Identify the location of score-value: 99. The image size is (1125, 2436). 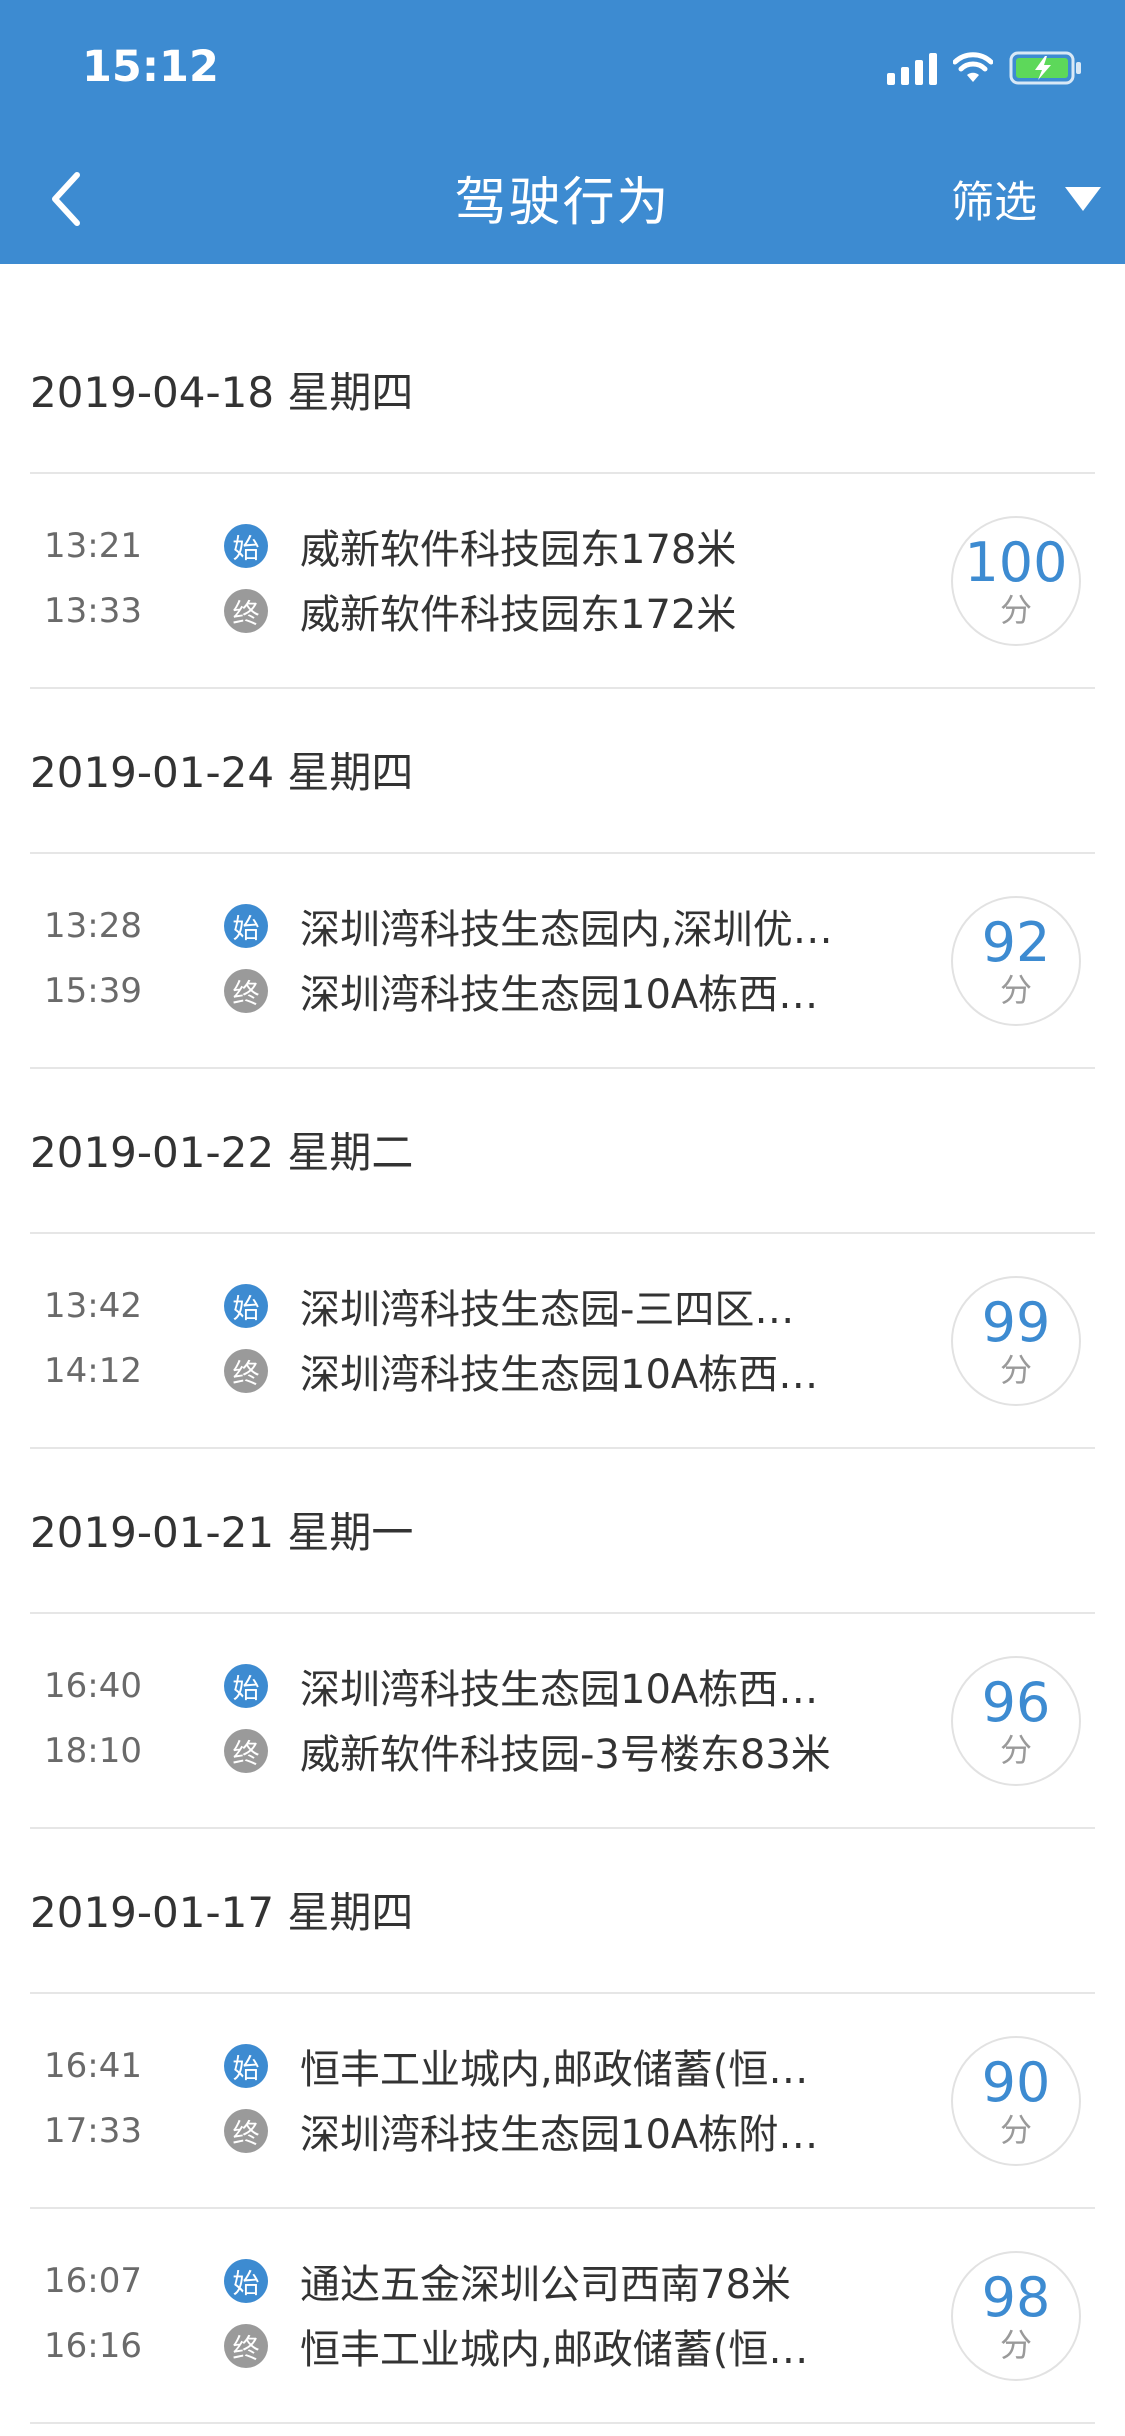
(1016, 1322).